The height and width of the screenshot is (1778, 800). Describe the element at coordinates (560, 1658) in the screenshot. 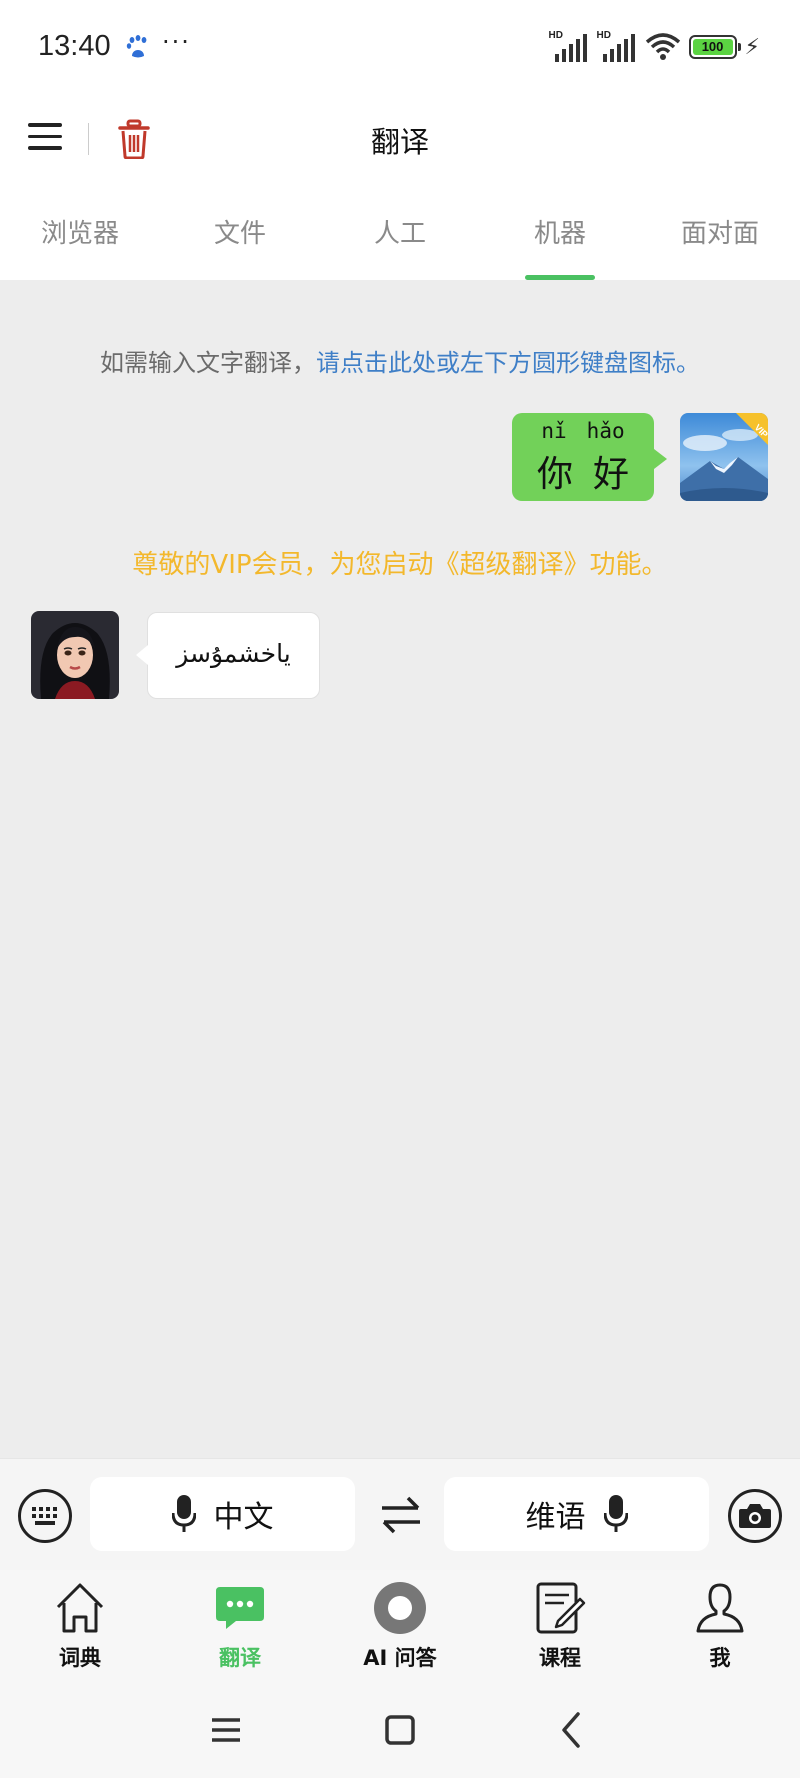

I see `nav-label: 课程` at that location.